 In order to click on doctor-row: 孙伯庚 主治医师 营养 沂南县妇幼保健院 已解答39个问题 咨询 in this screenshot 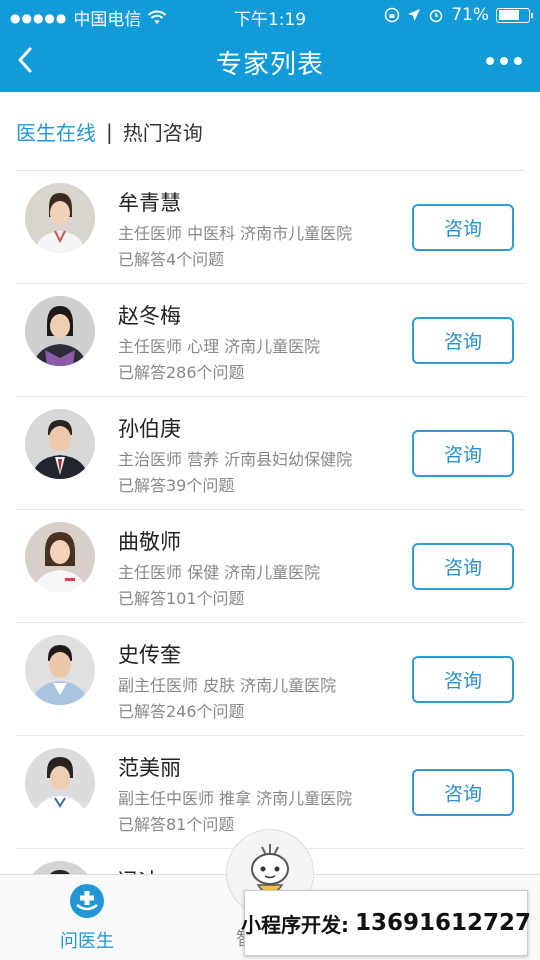, I will do `click(270, 453)`.